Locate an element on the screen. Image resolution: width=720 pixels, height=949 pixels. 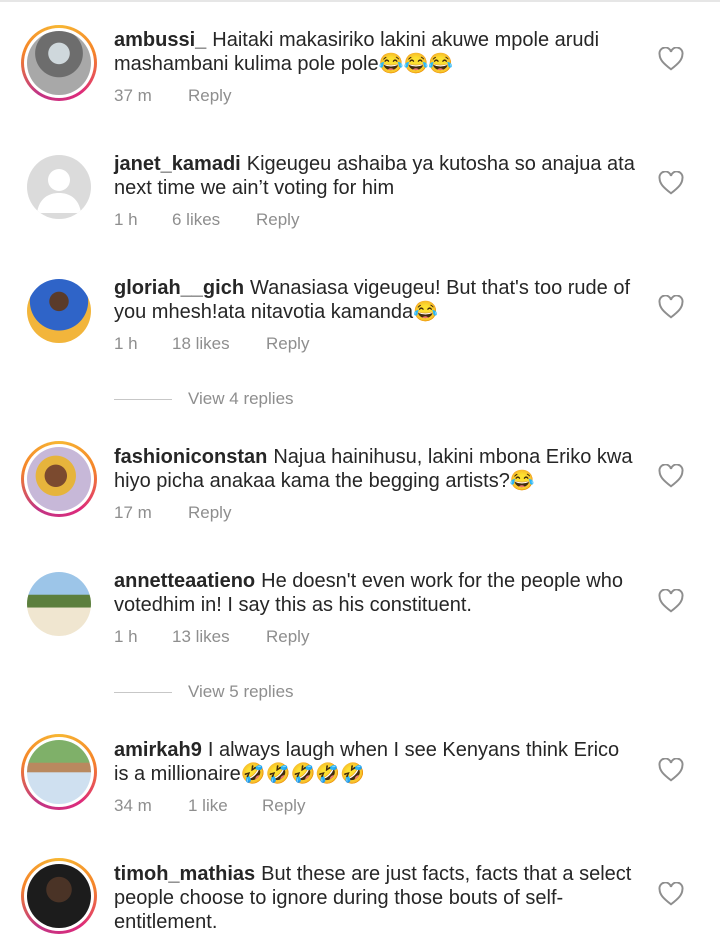
comment-username: annetteaatieno is located at coordinates (184, 581).